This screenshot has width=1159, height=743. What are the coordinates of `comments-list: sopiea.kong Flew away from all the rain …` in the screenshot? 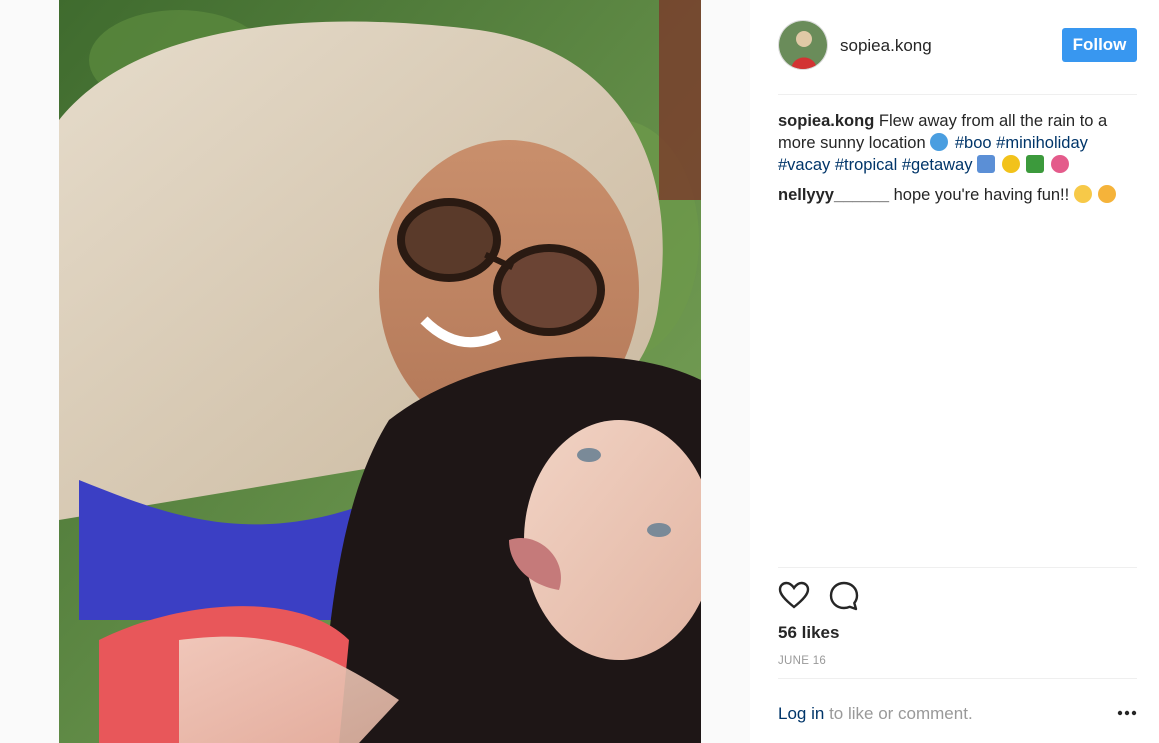 It's located at (957, 162).